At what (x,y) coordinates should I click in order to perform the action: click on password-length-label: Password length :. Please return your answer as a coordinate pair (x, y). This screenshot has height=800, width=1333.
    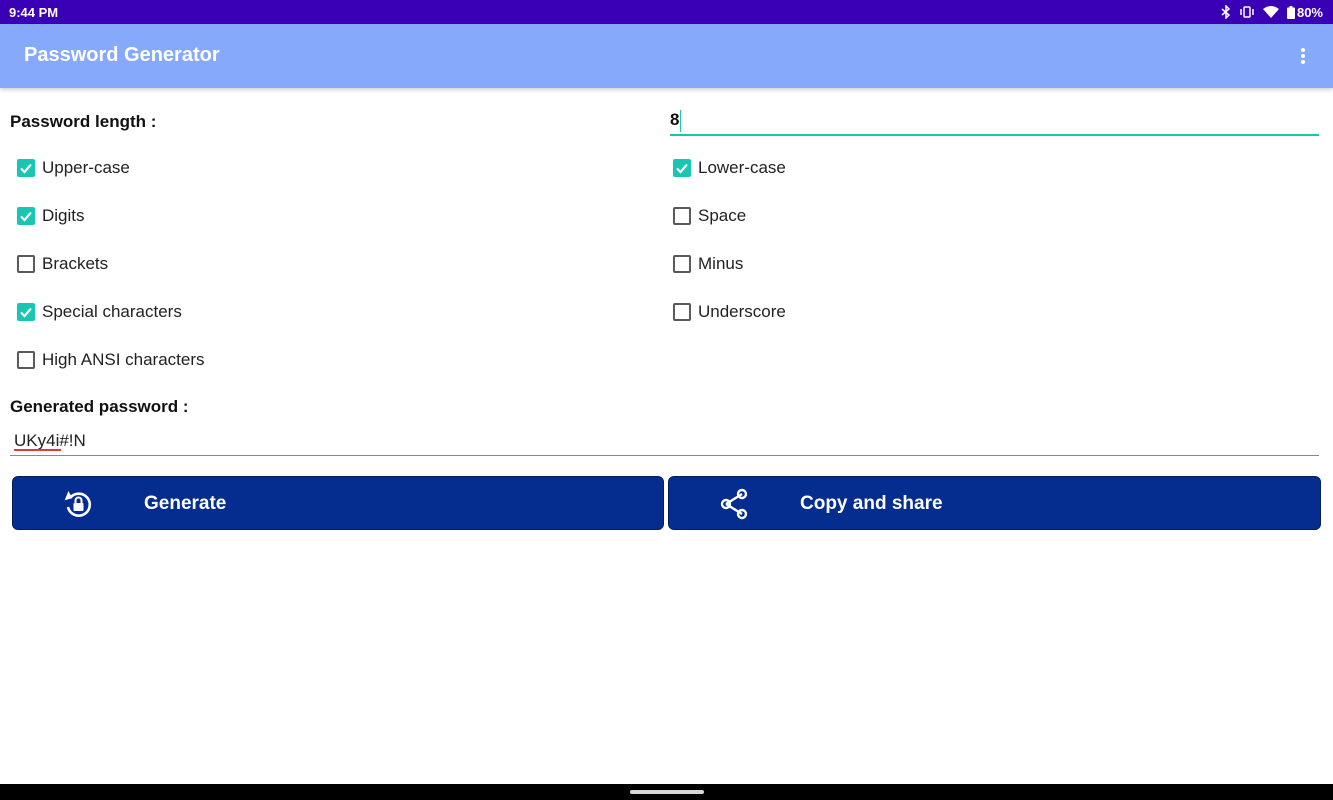
    Looking at the image, I should click on (83, 121).